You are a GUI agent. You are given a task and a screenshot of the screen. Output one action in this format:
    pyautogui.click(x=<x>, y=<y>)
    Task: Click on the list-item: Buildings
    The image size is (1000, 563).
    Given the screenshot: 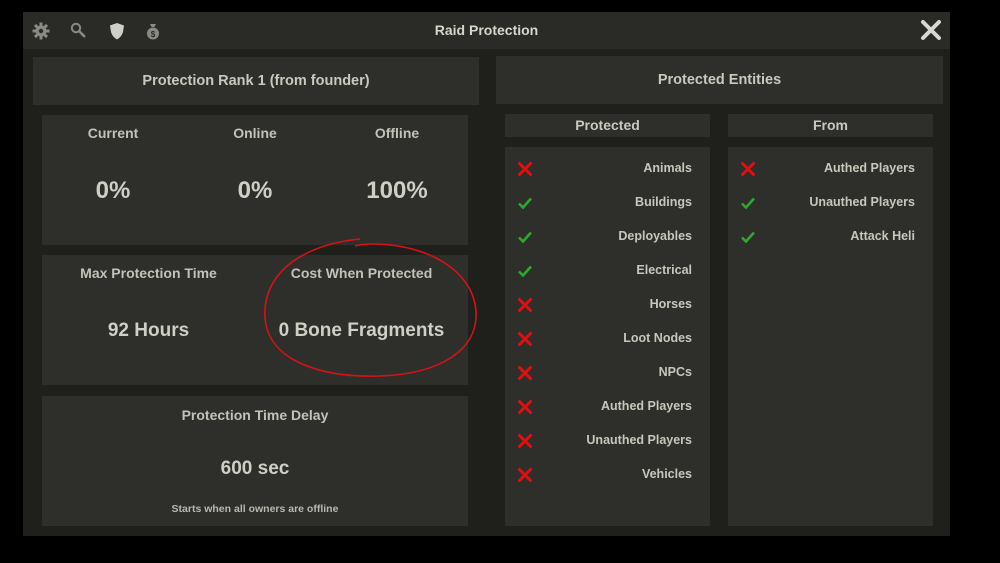 What is the action you would take?
    pyautogui.click(x=607, y=203)
    